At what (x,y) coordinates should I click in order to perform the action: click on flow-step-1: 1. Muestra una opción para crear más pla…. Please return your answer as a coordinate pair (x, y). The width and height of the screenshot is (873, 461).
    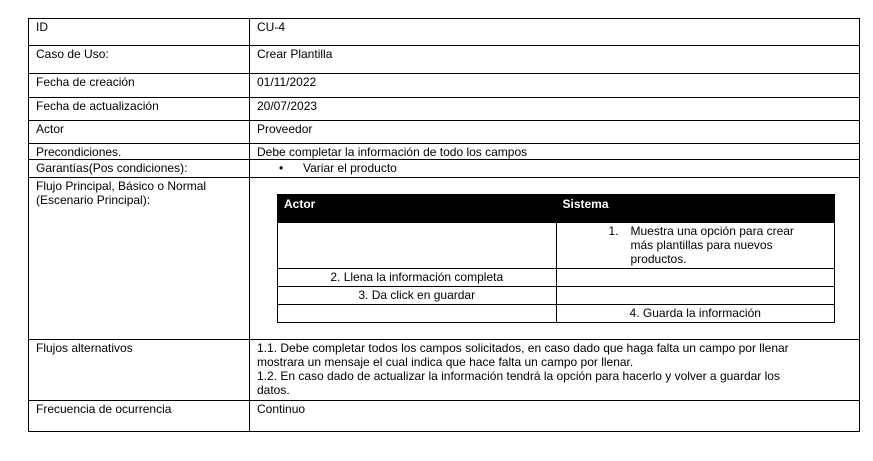
    Looking at the image, I should click on (695, 245).